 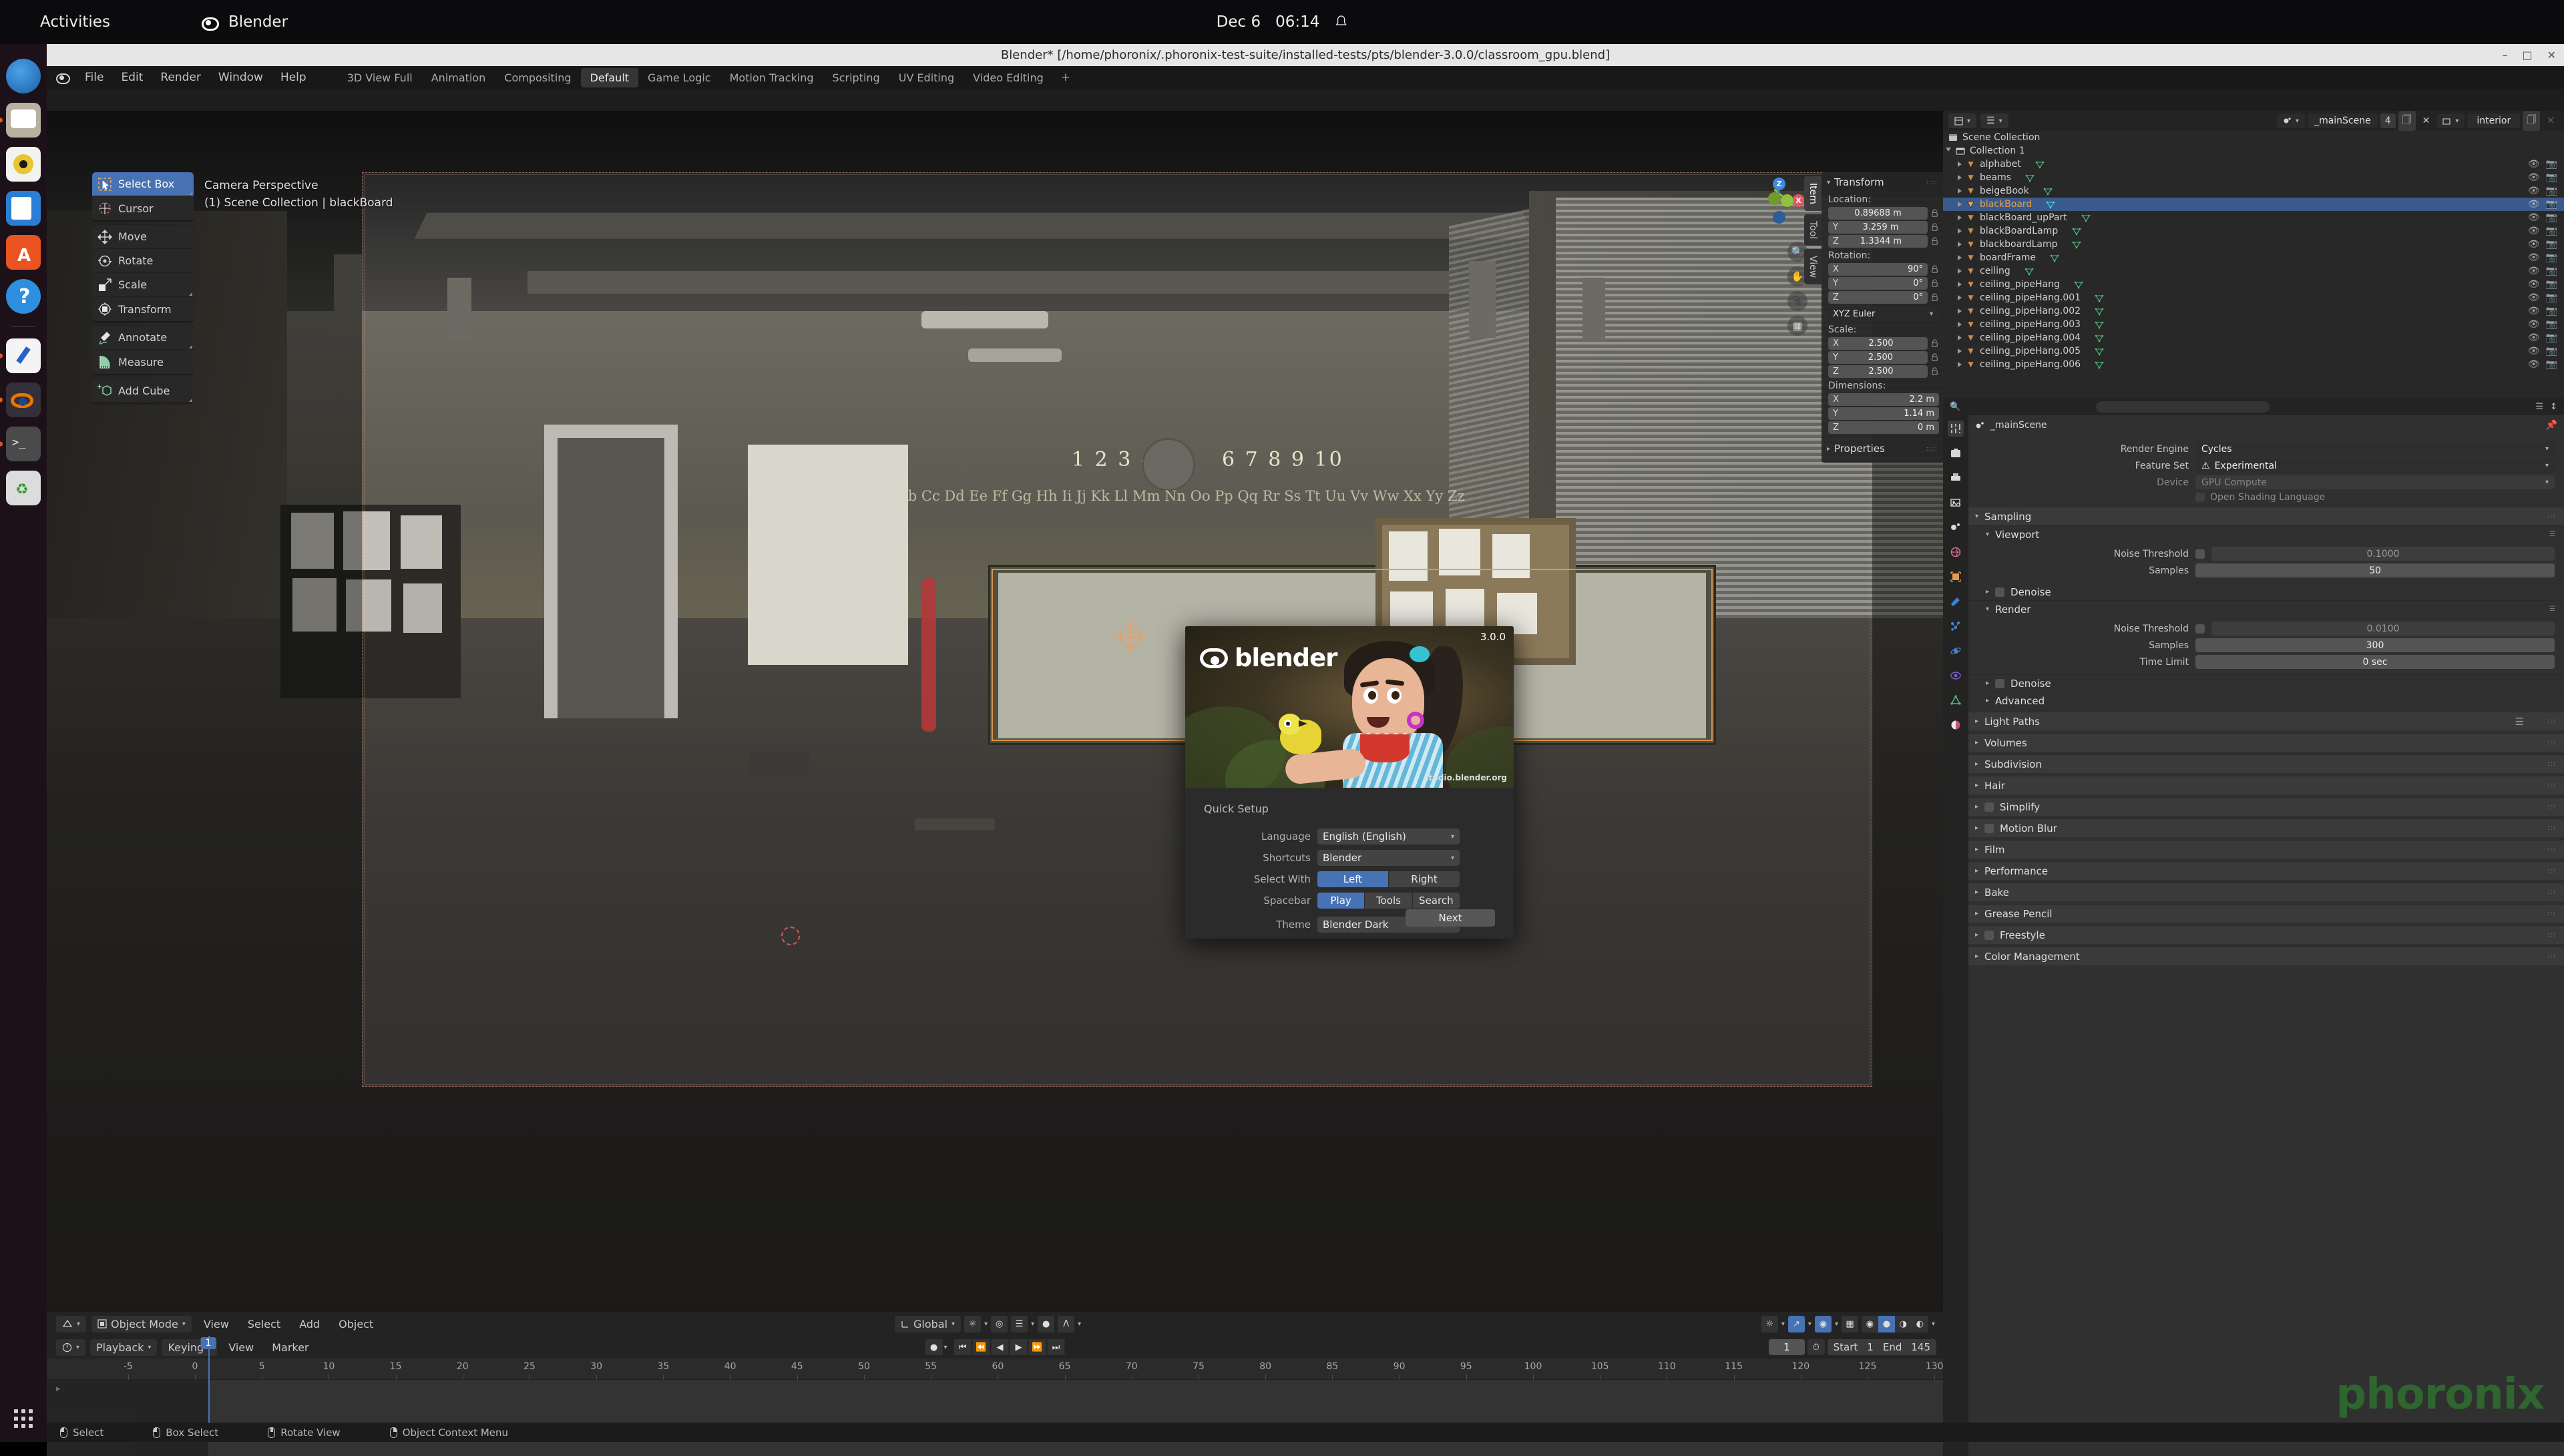 I want to click on playback-controls: ● ▾ ⏮ ⏪ ◀ ▶ ⏩ ⏭, so click(x=995, y=1347).